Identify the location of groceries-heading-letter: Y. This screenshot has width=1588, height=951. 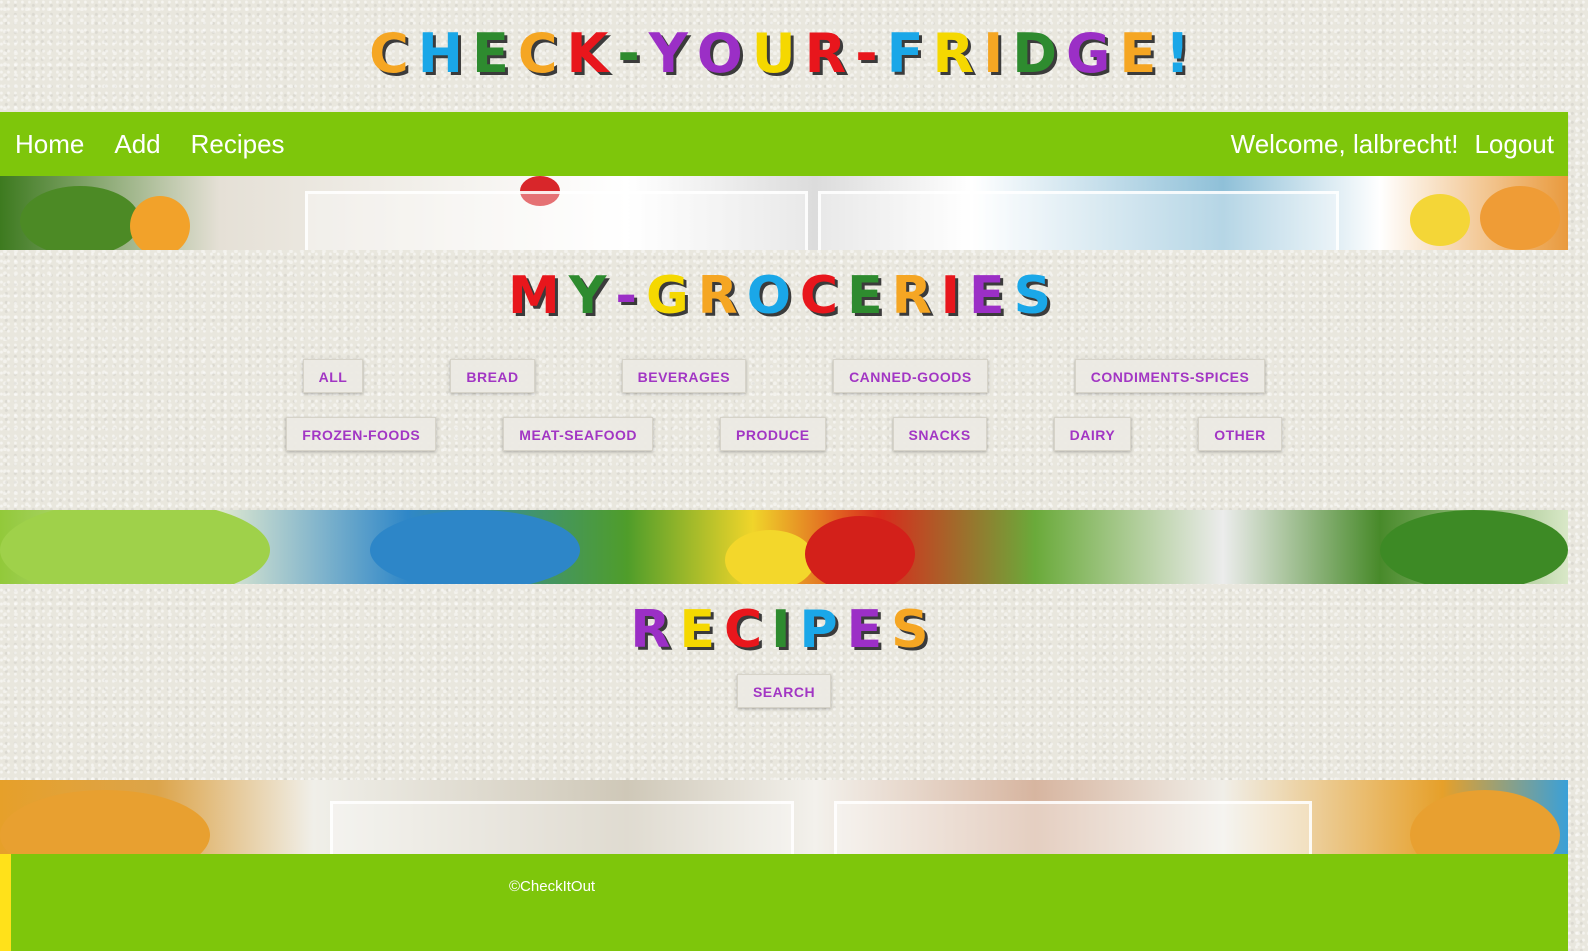
(592, 296).